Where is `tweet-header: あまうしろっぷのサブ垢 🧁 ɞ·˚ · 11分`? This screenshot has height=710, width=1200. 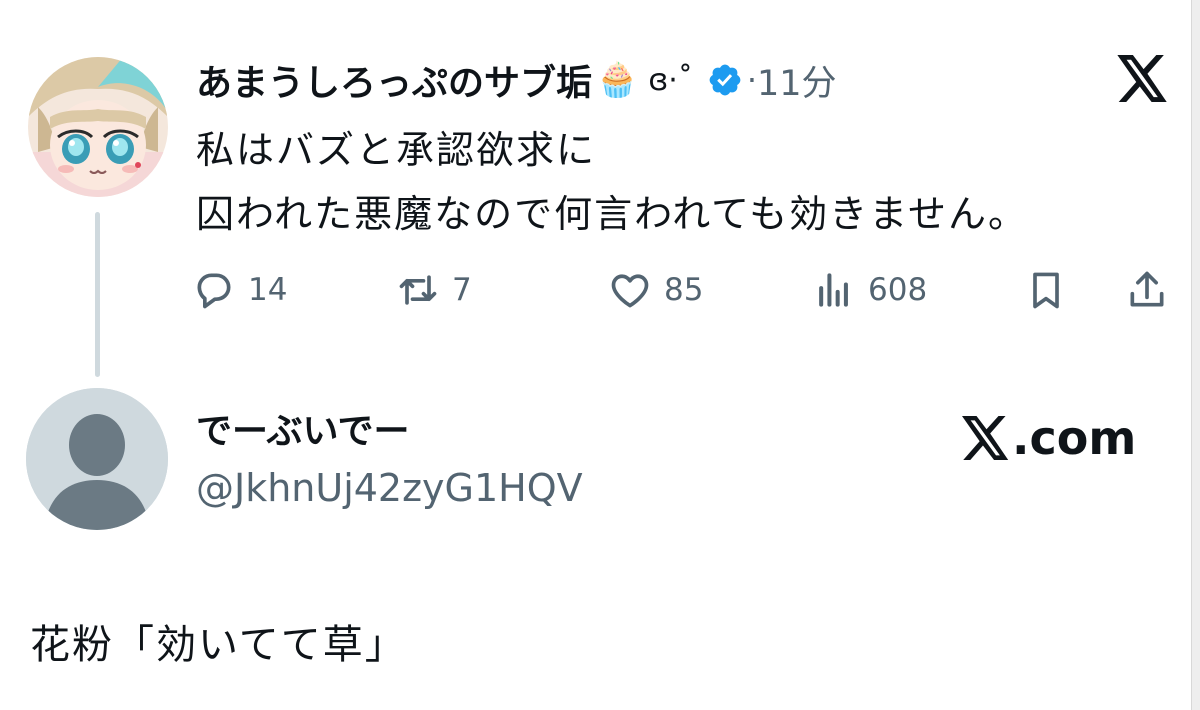 tweet-header: あまうしろっぷのサブ垢 🧁 ɞ·˚ · 11分 is located at coordinates (516, 80).